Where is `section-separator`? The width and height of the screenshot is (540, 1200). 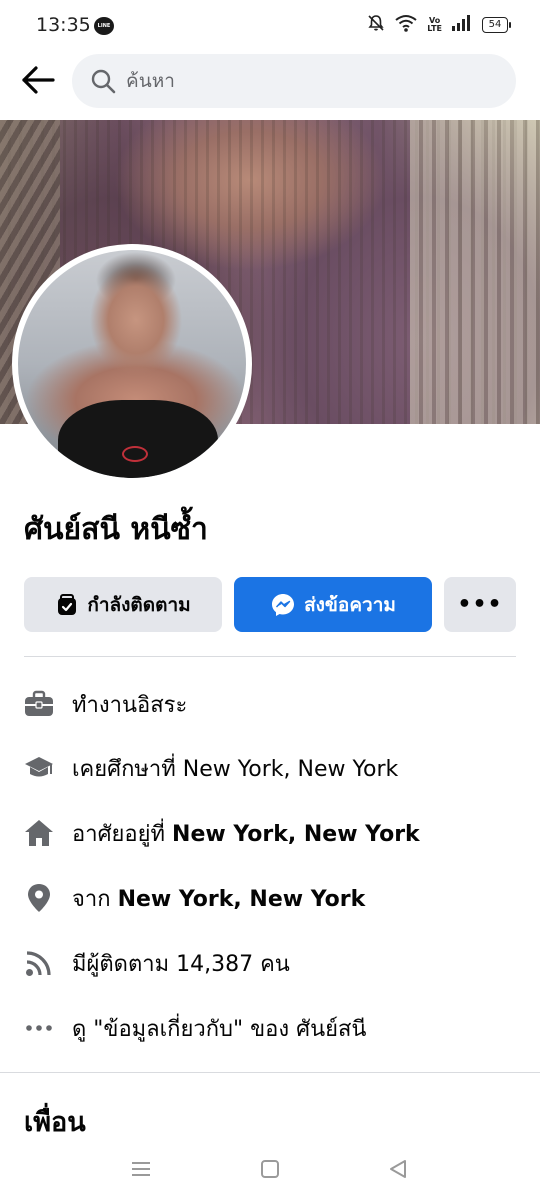
section-separator is located at coordinates (270, 1072).